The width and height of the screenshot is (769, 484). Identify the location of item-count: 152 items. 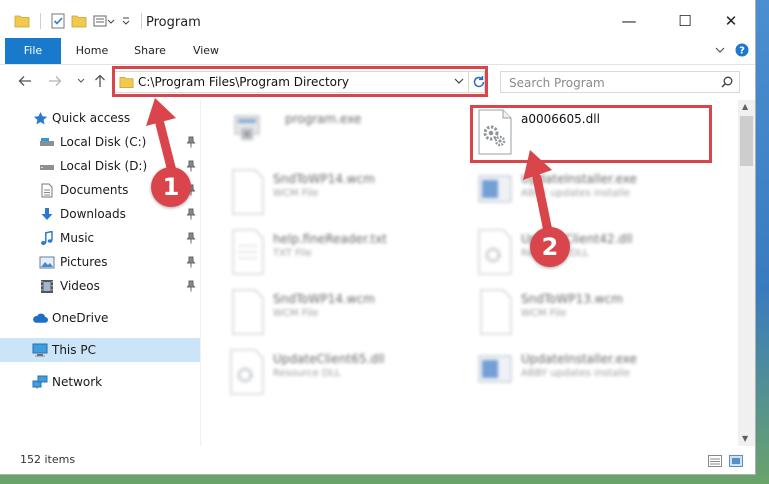
(48, 459).